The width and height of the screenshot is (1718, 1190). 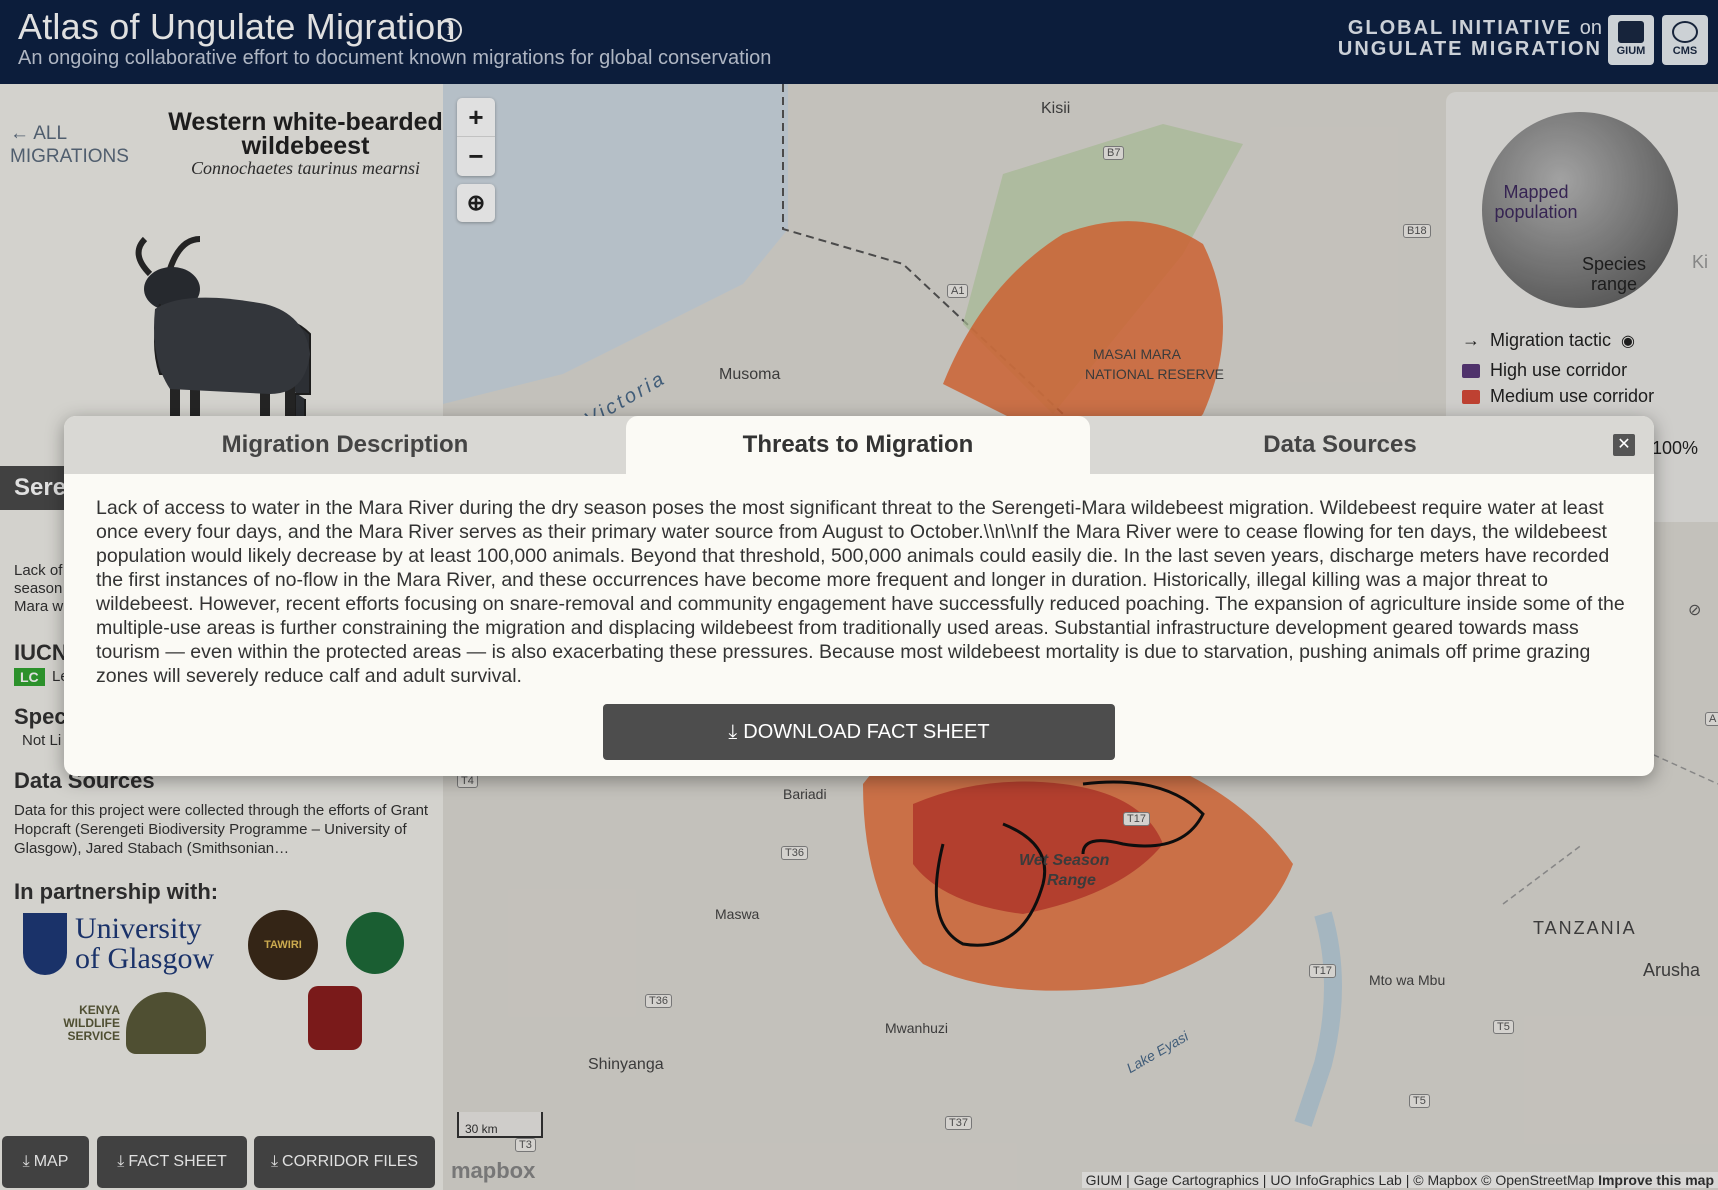 What do you see at coordinates (305, 168) in the screenshot?
I see `species-scientific-name: Connochaetes taurinus mearnsi` at bounding box center [305, 168].